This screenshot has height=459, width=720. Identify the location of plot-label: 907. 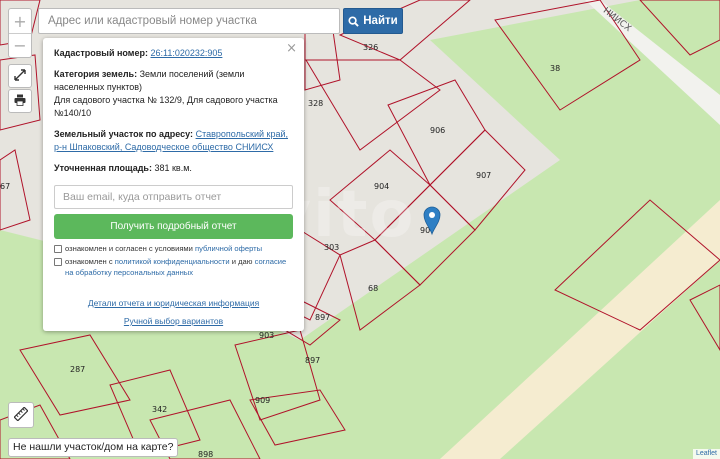
(483, 175).